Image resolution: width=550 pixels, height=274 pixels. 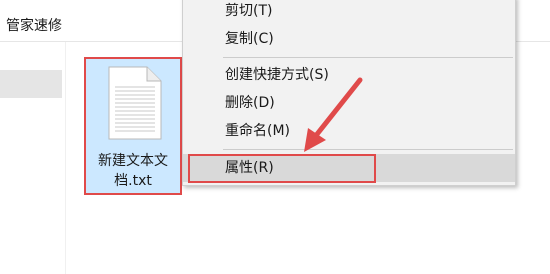 I want to click on menu-item-properties: 属性(R), so click(x=349, y=168).